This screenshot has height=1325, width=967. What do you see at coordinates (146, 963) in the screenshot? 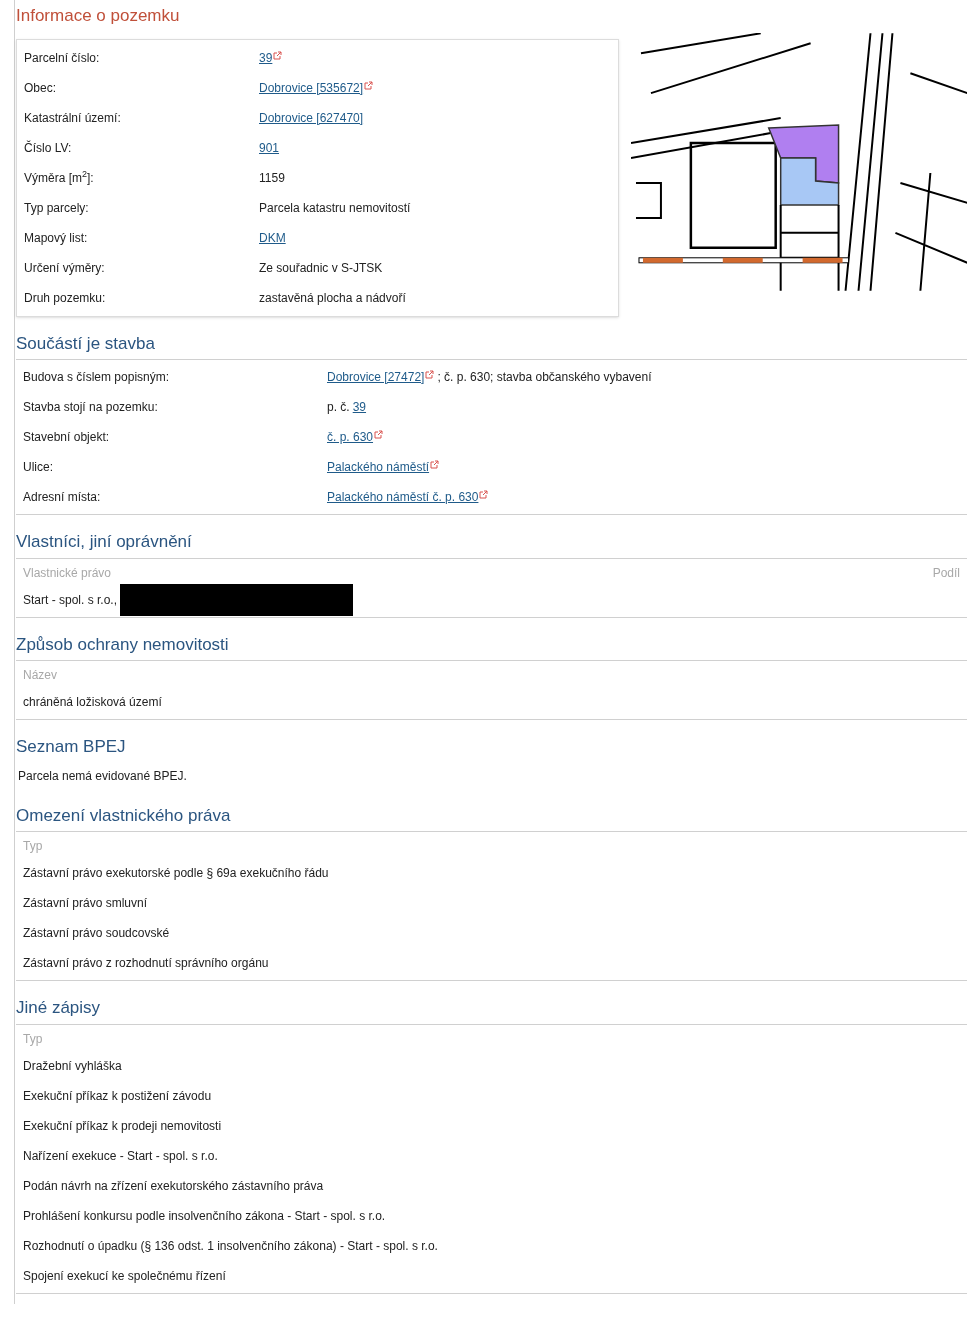
I see `table-cell-text: Zástavní právo z rozhodnutí správního orgánu` at bounding box center [146, 963].